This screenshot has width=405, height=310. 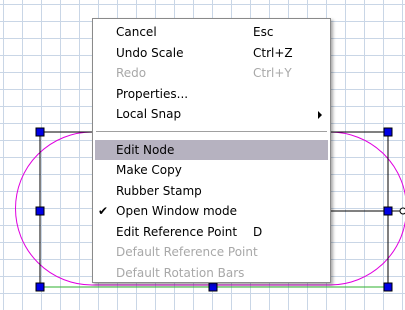 What do you see at coordinates (136, 32) in the screenshot?
I see `menu-item-label: Cancel` at bounding box center [136, 32].